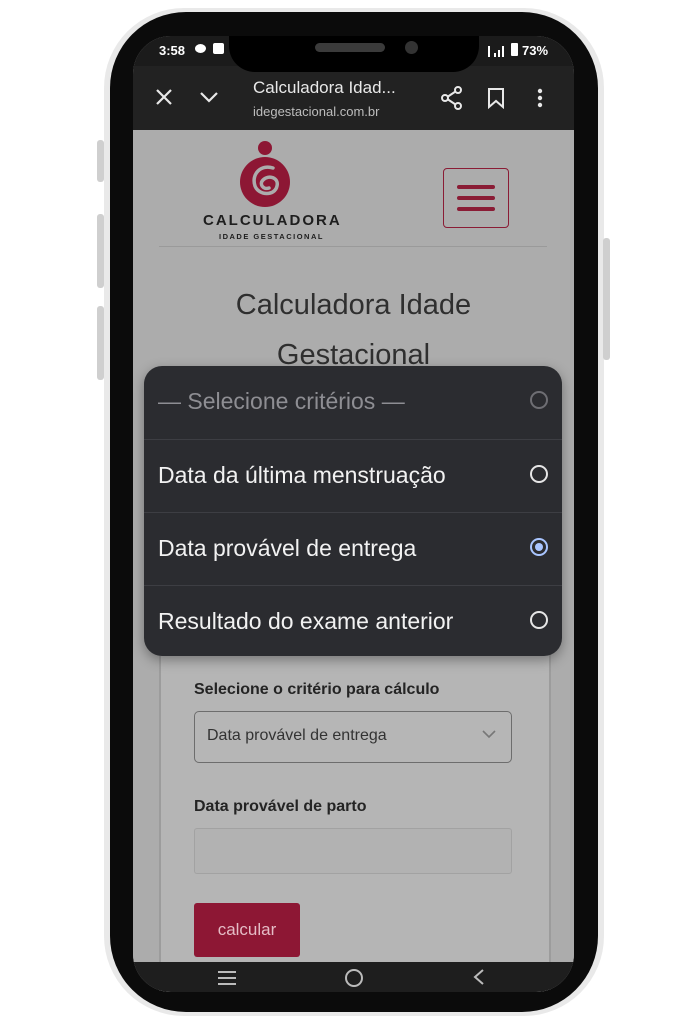  Describe the element at coordinates (535, 50) in the screenshot. I see `battery-level: 73%` at that location.